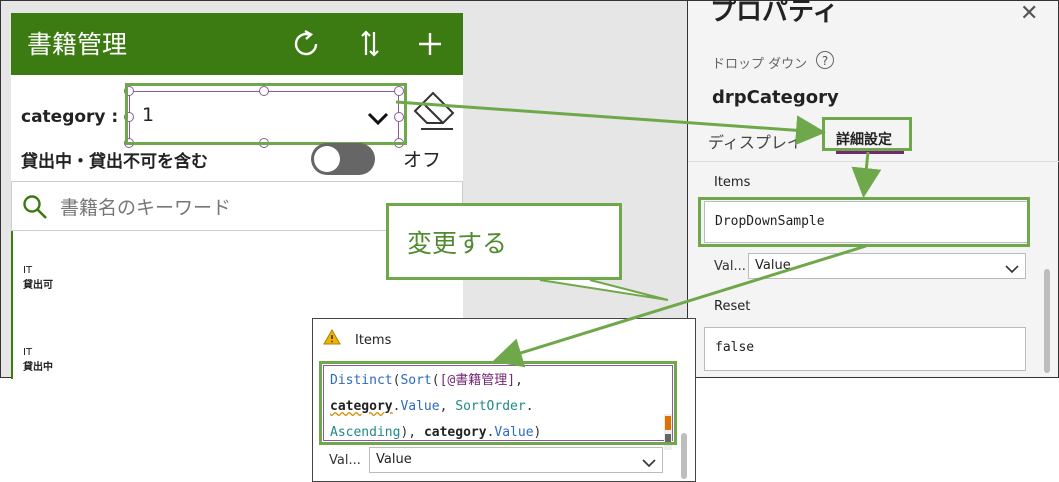 The width and height of the screenshot is (1059, 482). Describe the element at coordinates (430, 44) in the screenshot. I see `add-icon` at that location.